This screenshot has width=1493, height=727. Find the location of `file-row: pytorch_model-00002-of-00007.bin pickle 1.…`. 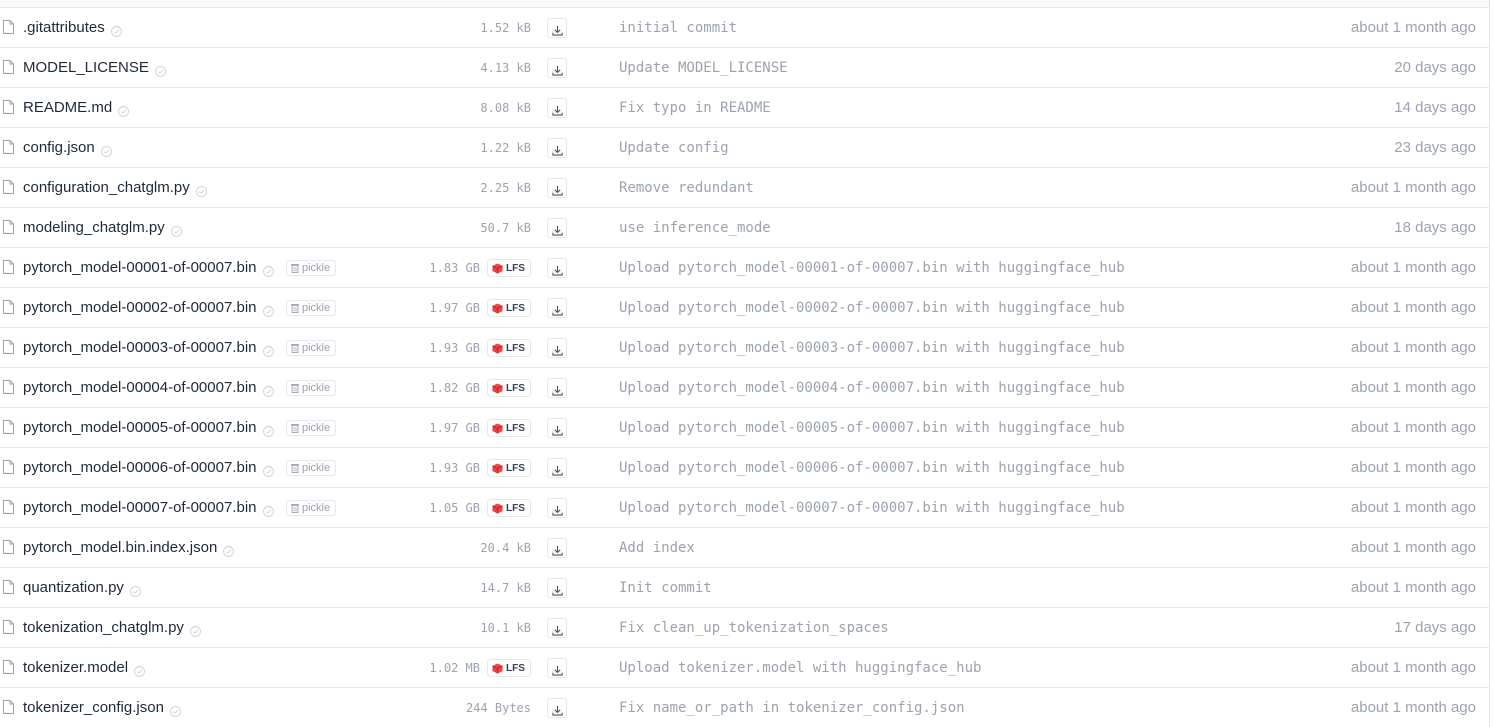

file-row: pytorch_model-00002-of-00007.bin pickle 1.… is located at coordinates (745, 308).